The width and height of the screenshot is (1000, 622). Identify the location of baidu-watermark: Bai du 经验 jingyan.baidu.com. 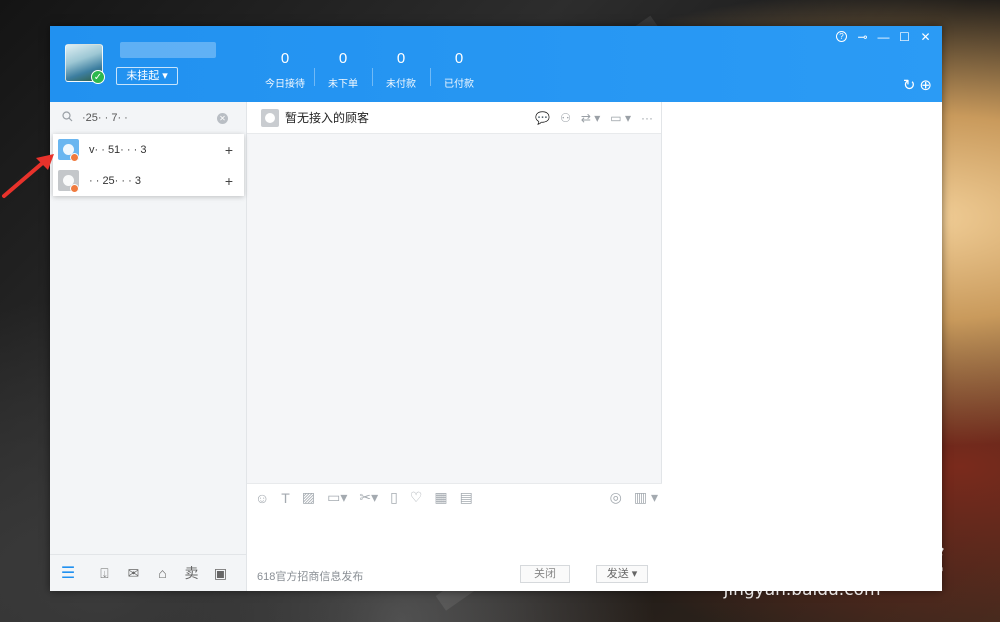
(828, 562).